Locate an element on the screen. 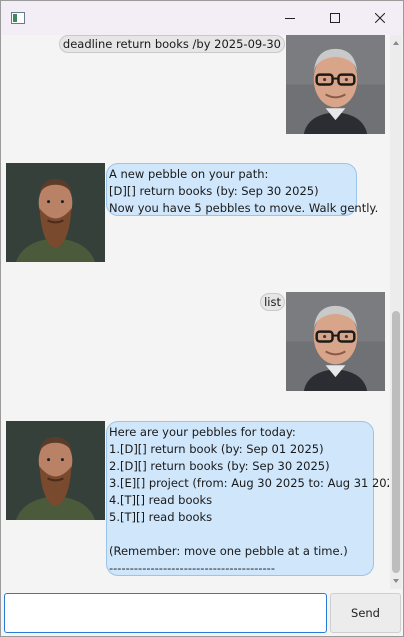 The image size is (404, 637). user-message-bubble: list is located at coordinates (272, 302).